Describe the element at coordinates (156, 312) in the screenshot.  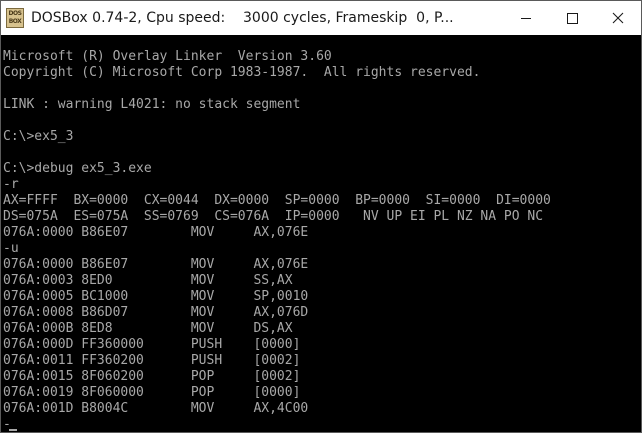
I see `console-line: 076A:0008 B86D07 MOV AX,076D` at that location.